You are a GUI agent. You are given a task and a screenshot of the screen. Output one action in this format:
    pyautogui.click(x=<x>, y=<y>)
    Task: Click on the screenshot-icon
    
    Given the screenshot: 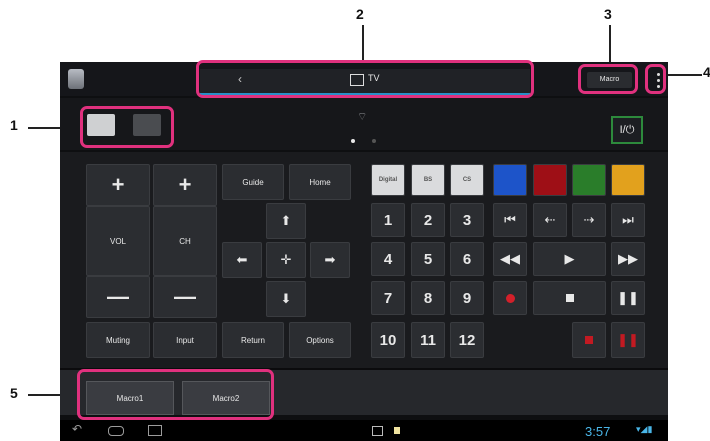 What is the action you would take?
    pyautogui.click(x=377, y=431)
    